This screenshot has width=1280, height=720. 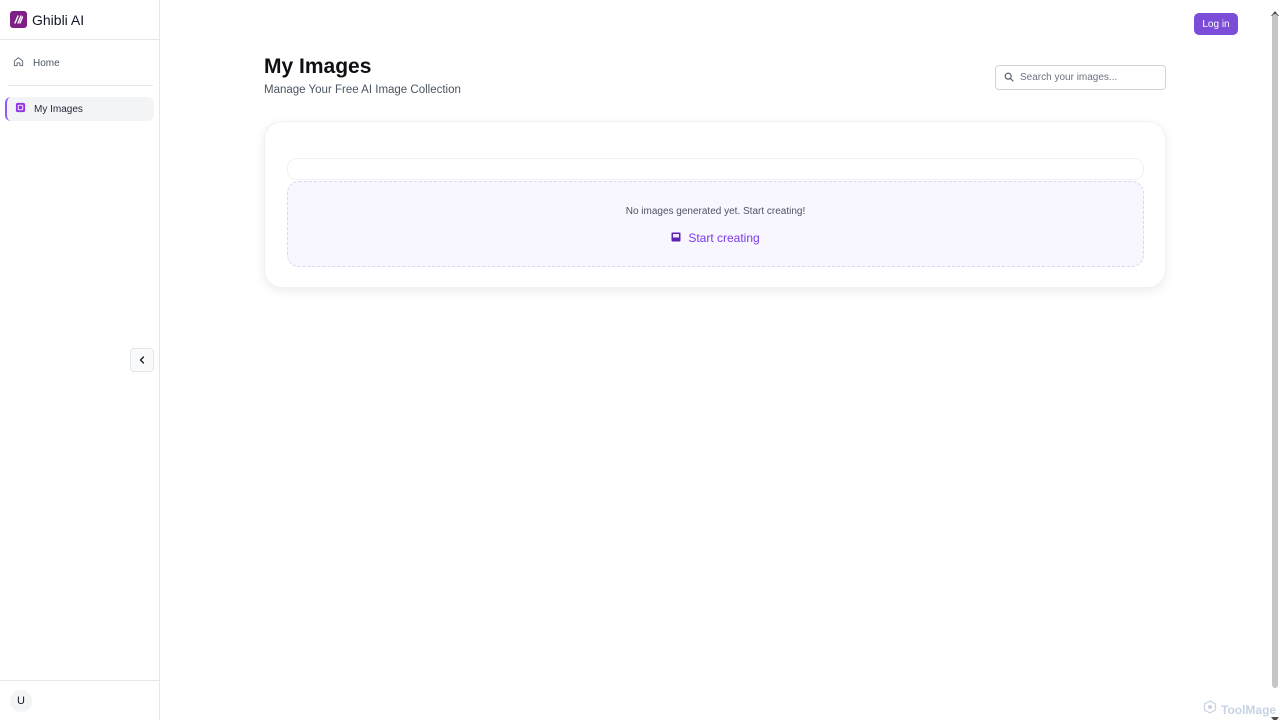 What do you see at coordinates (1275, 351) in the screenshot?
I see `scroll-thumb` at bounding box center [1275, 351].